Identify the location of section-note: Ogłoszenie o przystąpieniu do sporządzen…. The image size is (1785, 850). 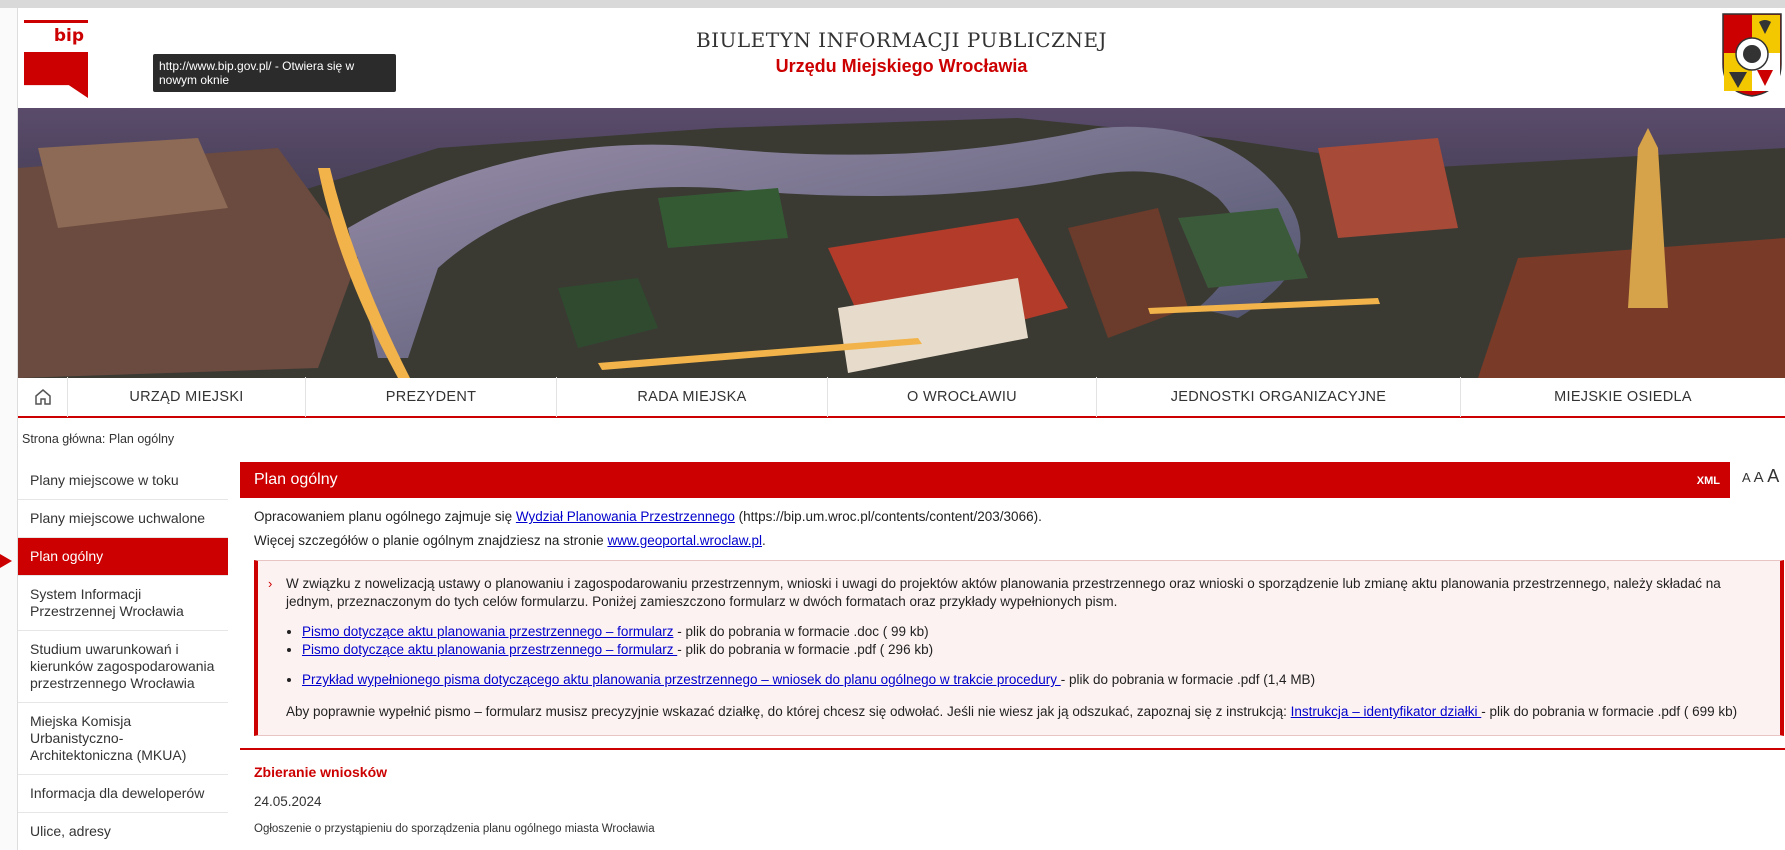
(1019, 829).